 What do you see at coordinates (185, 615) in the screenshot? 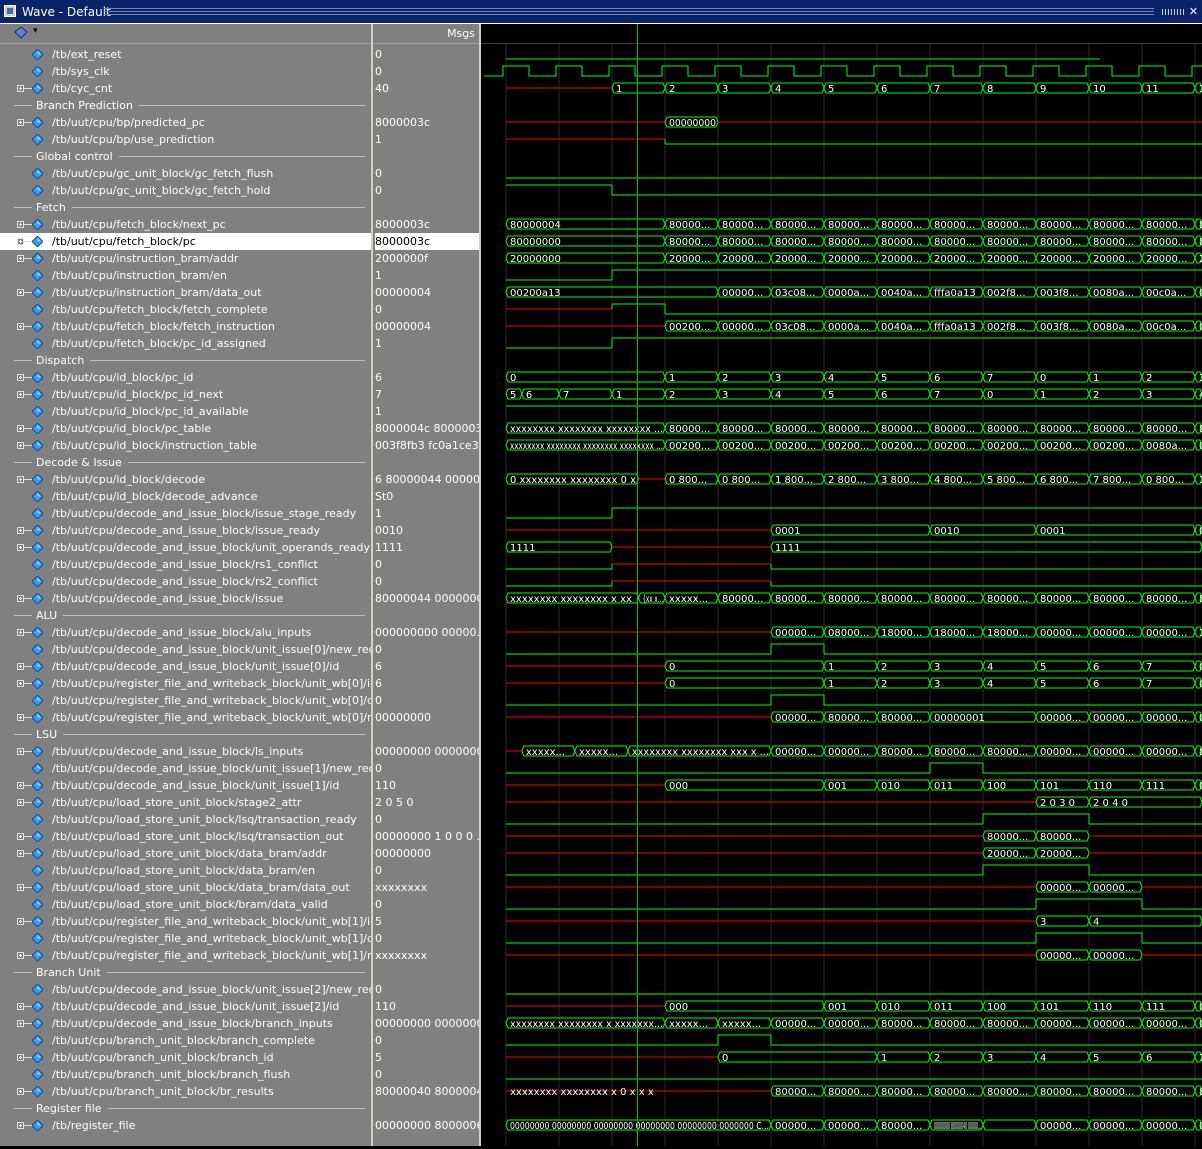
I see `divider-alu: ALU` at bounding box center [185, 615].